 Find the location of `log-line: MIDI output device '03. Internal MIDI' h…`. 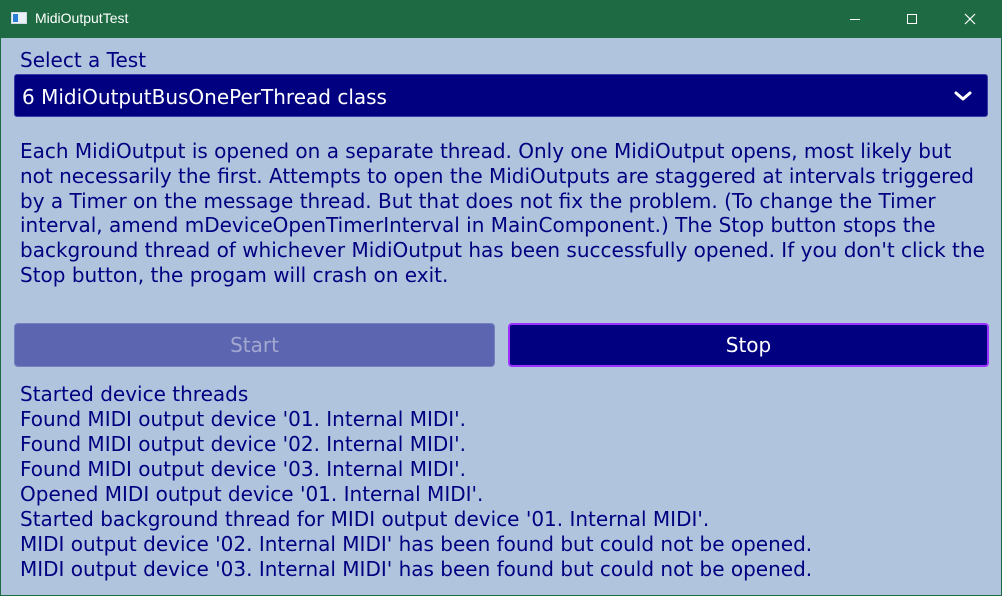

log-line: MIDI output device '03. Internal MIDI' h… is located at coordinates (416, 569).